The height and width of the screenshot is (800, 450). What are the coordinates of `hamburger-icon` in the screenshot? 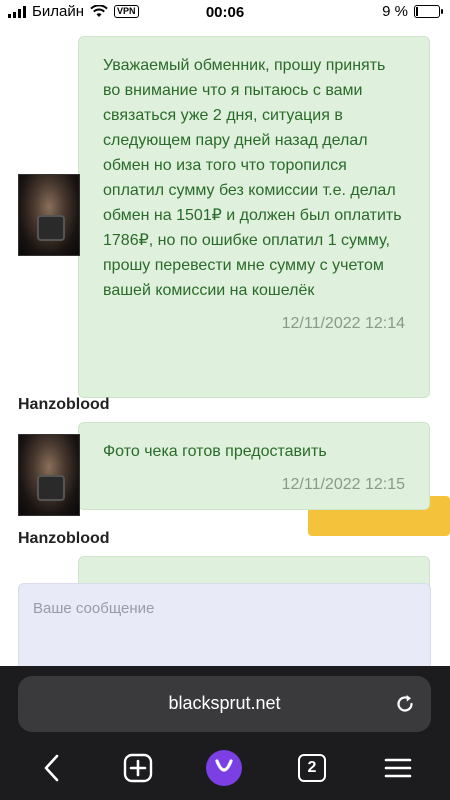 It's located at (398, 768).